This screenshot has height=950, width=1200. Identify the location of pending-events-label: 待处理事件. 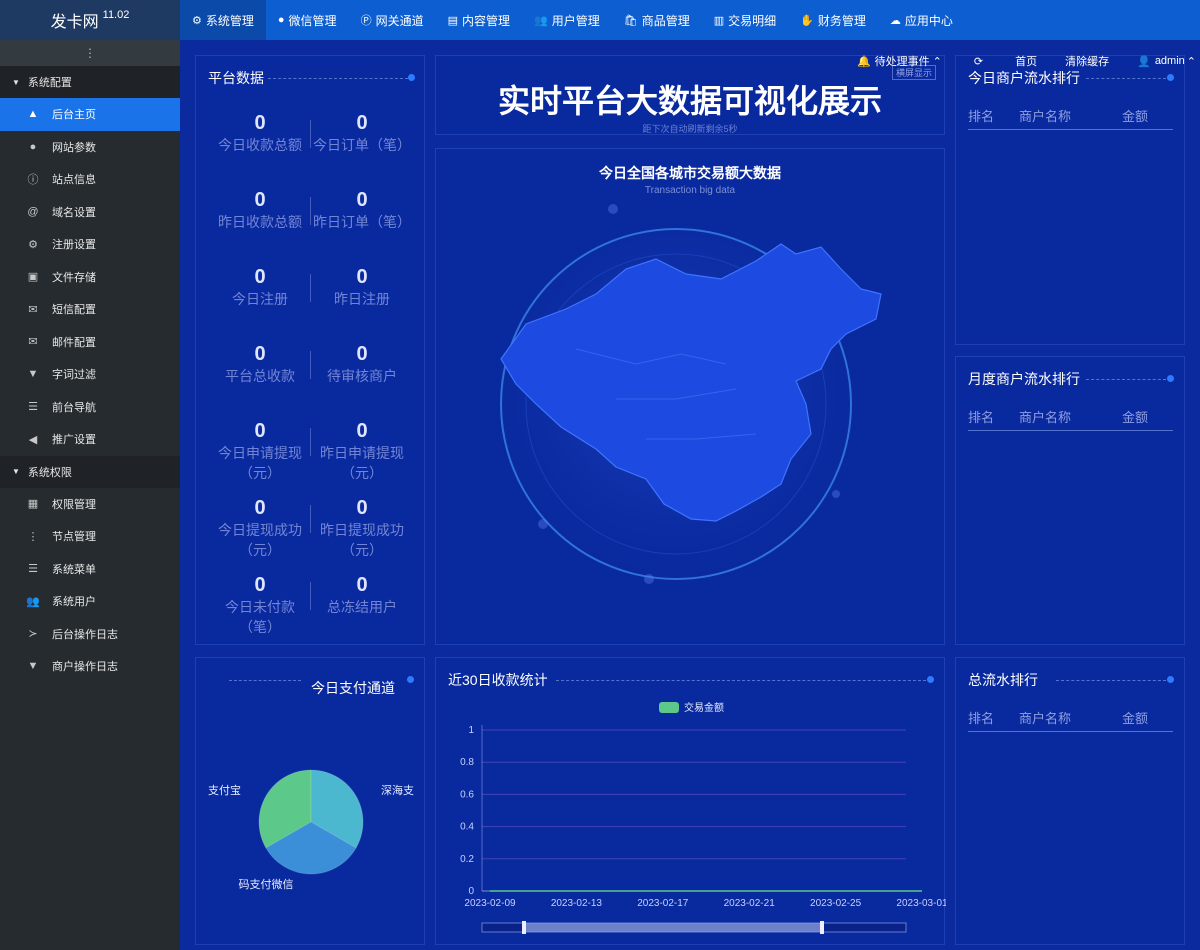
(902, 62).